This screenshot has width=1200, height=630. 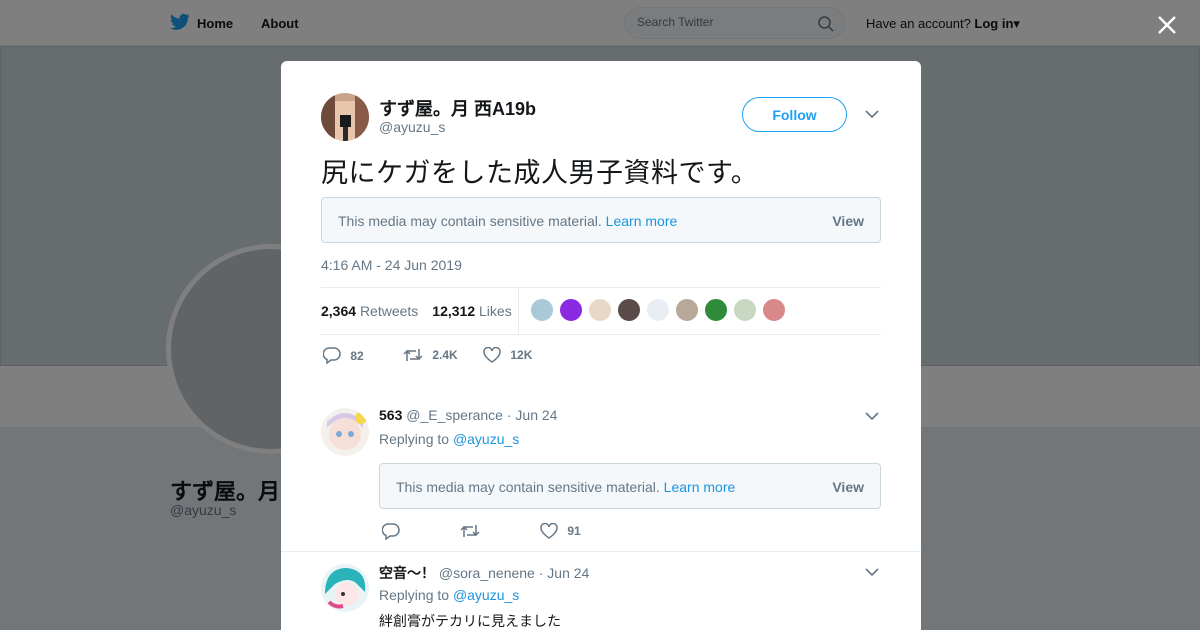 I want to click on reply-header: 563 @_E_sperance · Jun 24, so click(x=468, y=415).